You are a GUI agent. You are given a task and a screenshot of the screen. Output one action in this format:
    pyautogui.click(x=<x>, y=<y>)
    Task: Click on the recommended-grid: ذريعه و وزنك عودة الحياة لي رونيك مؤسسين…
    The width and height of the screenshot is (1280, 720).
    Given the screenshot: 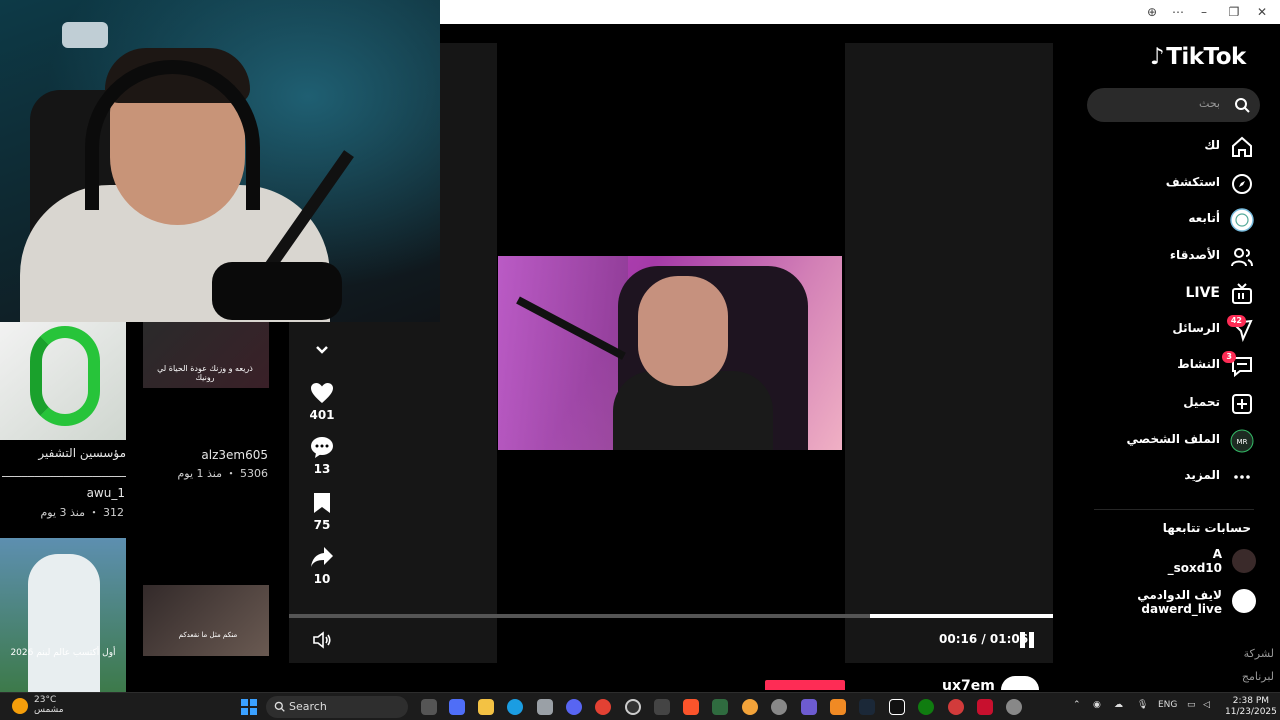 What is the action you would take?
    pyautogui.click(x=144, y=507)
    